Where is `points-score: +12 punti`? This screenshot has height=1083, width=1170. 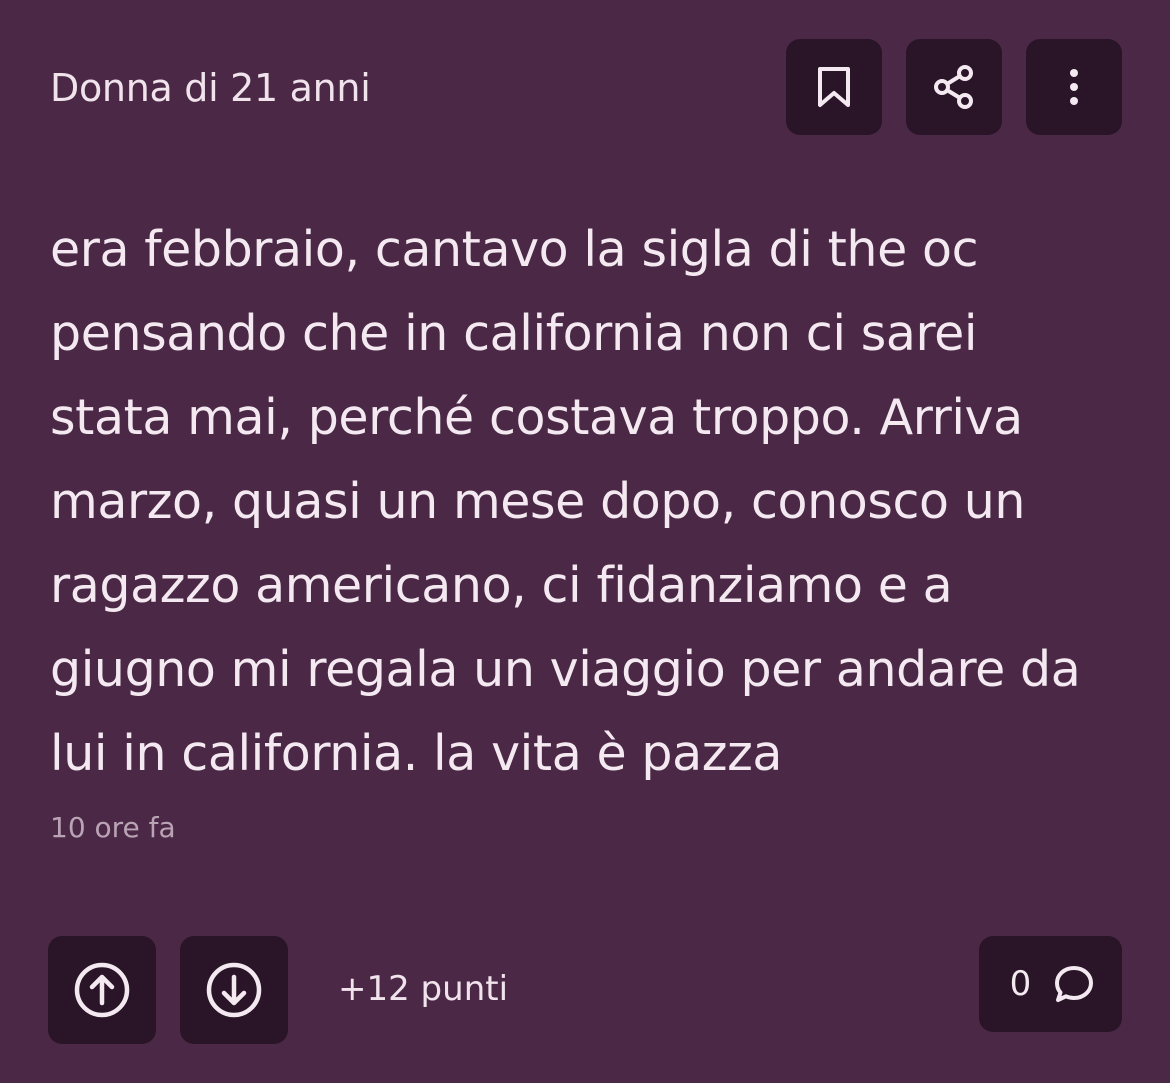
points-score: +12 punti is located at coordinates (423, 989).